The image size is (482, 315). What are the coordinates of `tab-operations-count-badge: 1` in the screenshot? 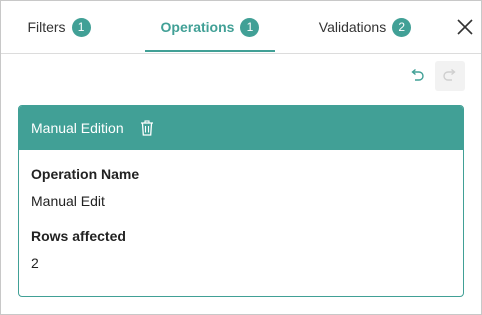 It's located at (250, 27).